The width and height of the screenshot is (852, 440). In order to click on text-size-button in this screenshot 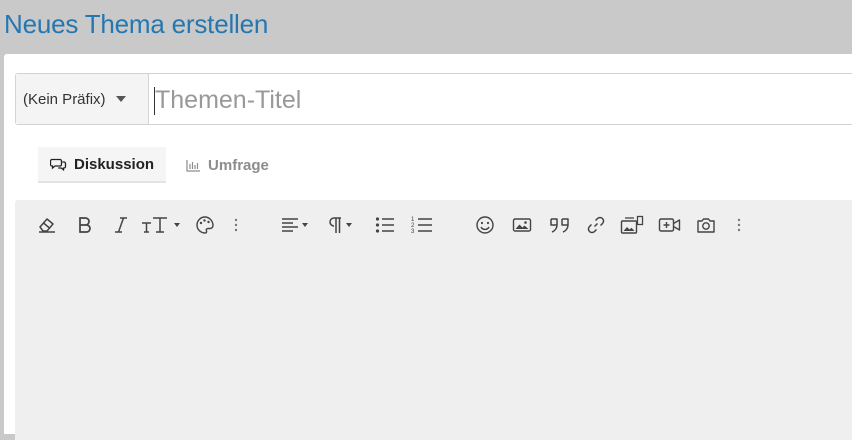, I will do `click(160, 225)`.